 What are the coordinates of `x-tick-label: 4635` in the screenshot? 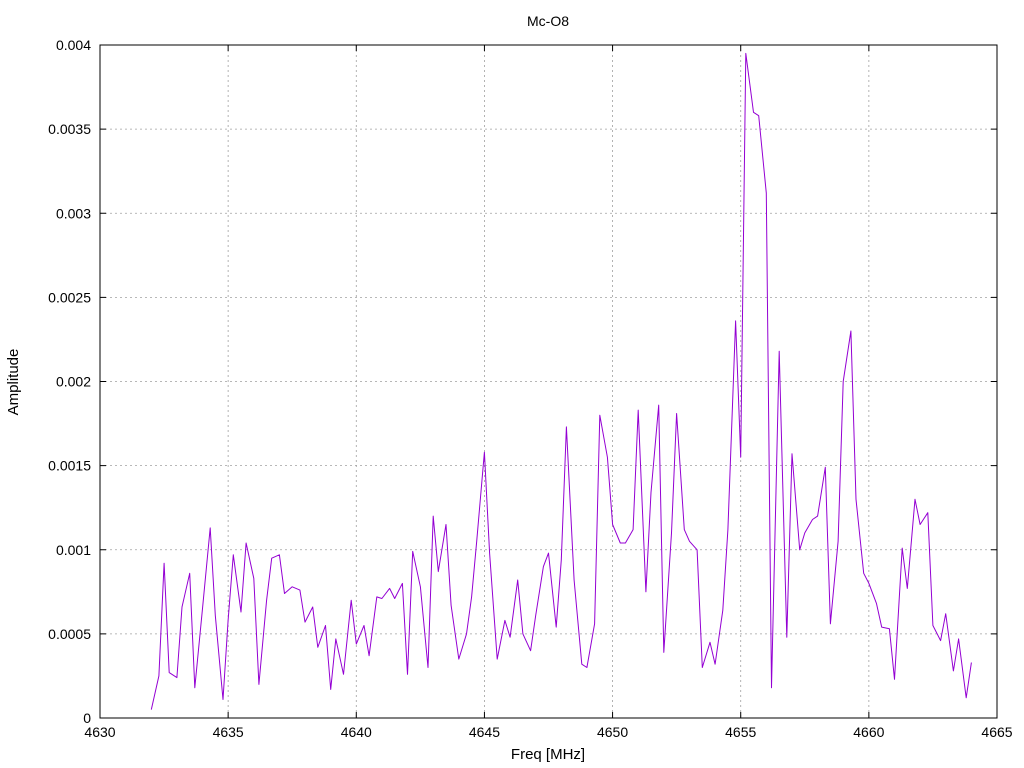 It's located at (228, 732).